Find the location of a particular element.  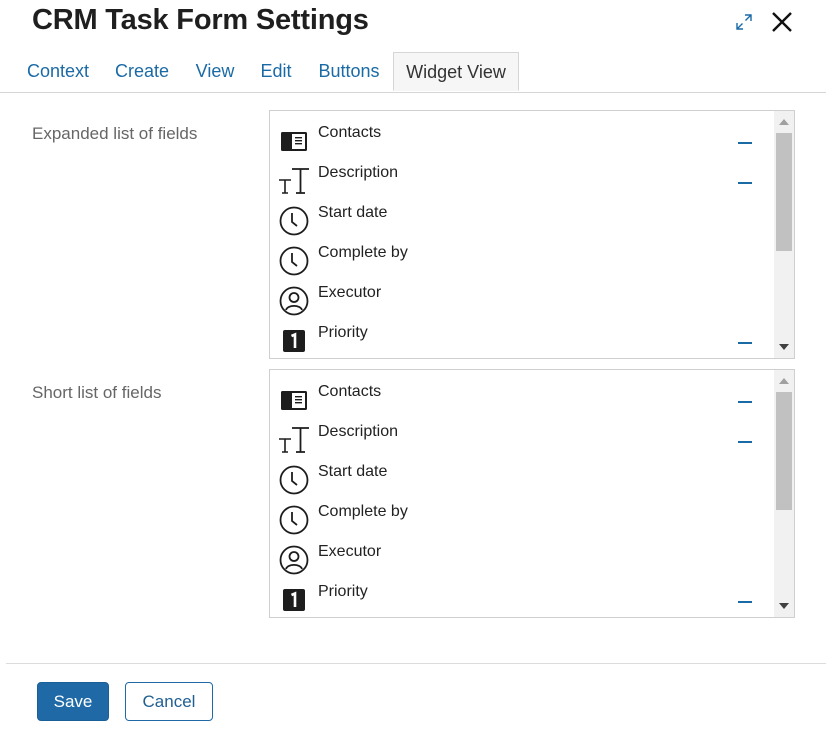

dialog-title: CRM Task Form Settings is located at coordinates (200, 20).